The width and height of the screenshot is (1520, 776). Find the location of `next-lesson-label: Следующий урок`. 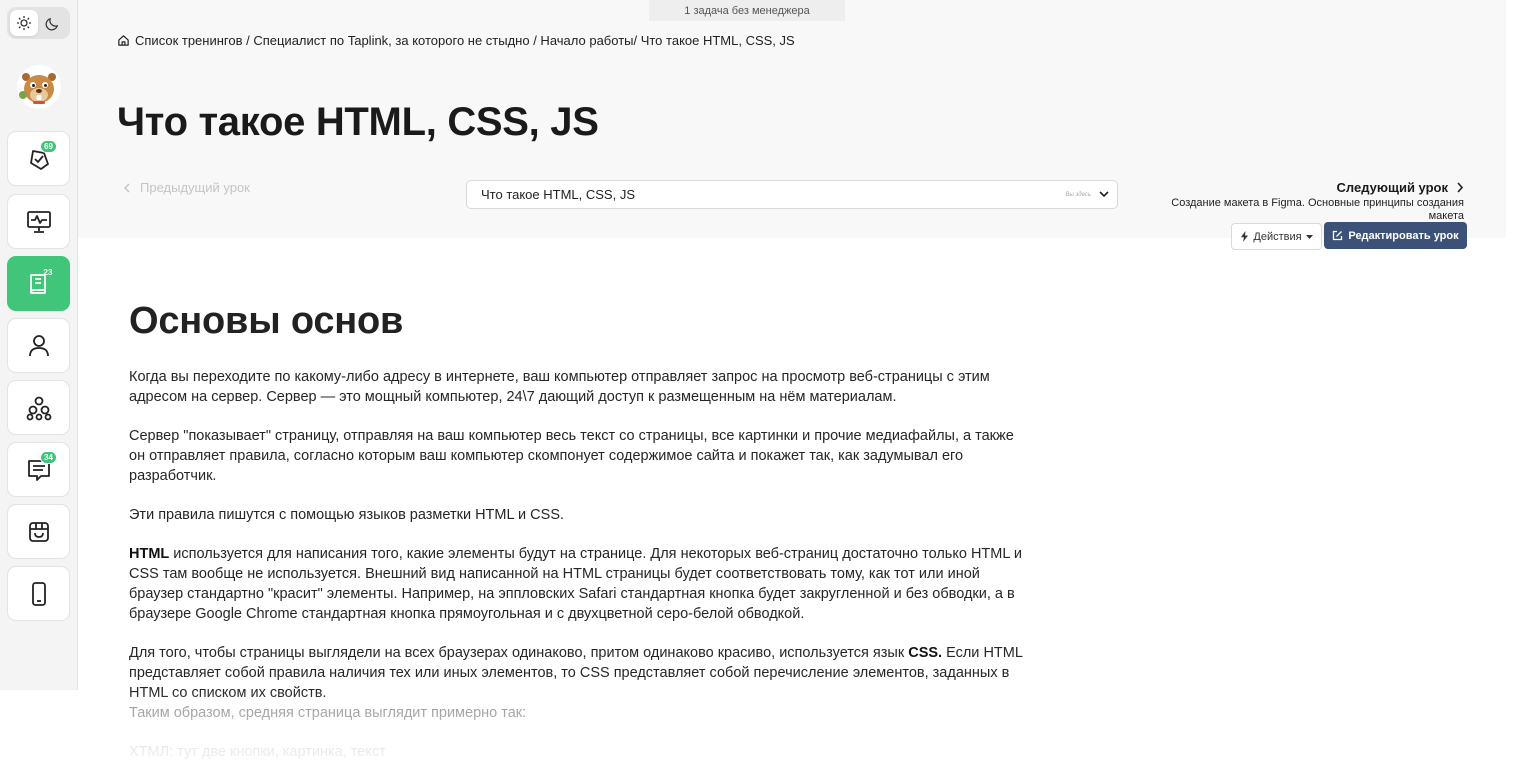

next-lesson-label: Следующий урок is located at coordinates (1392, 187).